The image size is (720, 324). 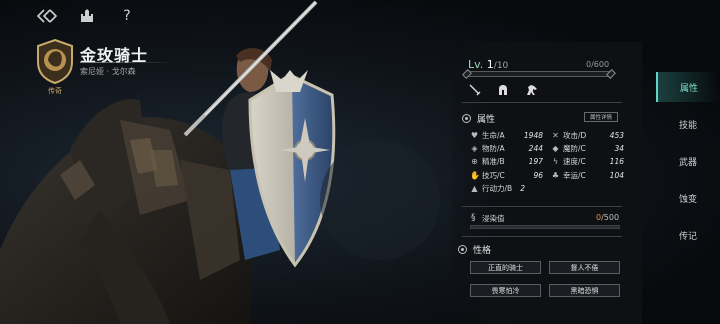 What do you see at coordinates (474, 136) in the screenshot?
I see `heart-icon: ♥` at bounding box center [474, 136].